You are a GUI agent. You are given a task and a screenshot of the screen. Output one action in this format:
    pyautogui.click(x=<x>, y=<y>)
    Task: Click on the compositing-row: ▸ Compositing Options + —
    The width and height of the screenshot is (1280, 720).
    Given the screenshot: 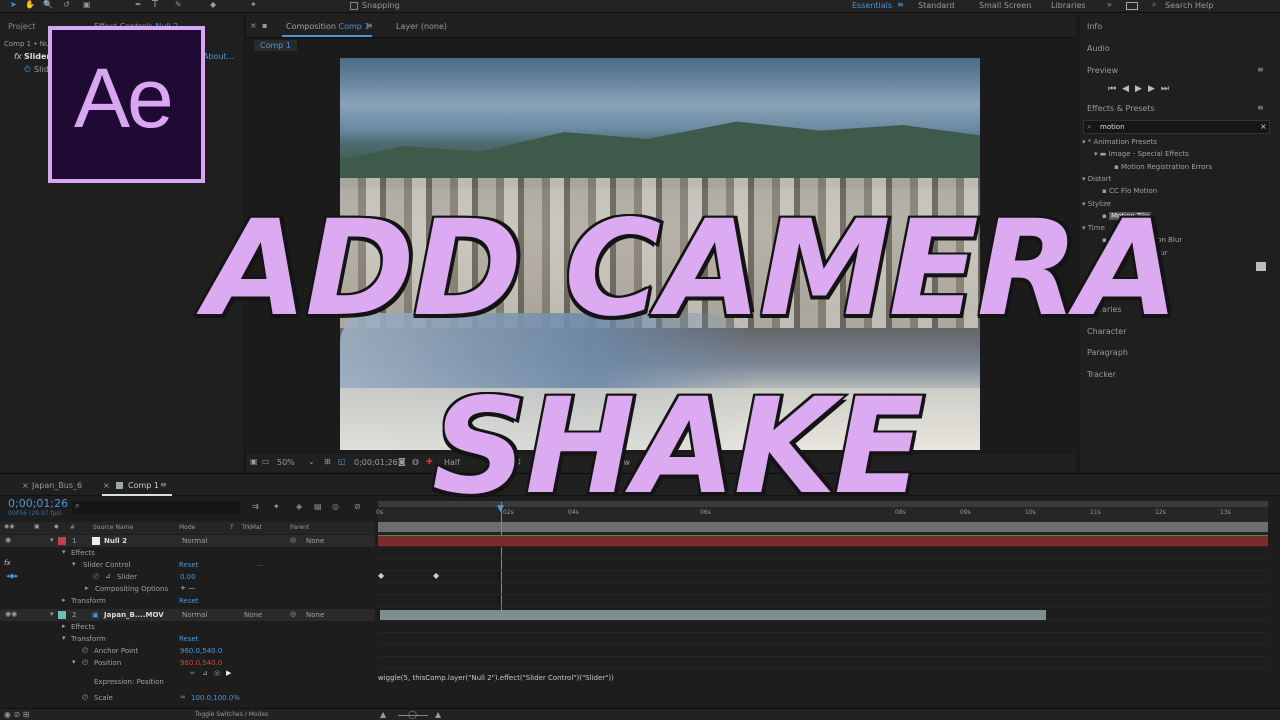 What is the action you would take?
    pyautogui.click(x=187, y=589)
    